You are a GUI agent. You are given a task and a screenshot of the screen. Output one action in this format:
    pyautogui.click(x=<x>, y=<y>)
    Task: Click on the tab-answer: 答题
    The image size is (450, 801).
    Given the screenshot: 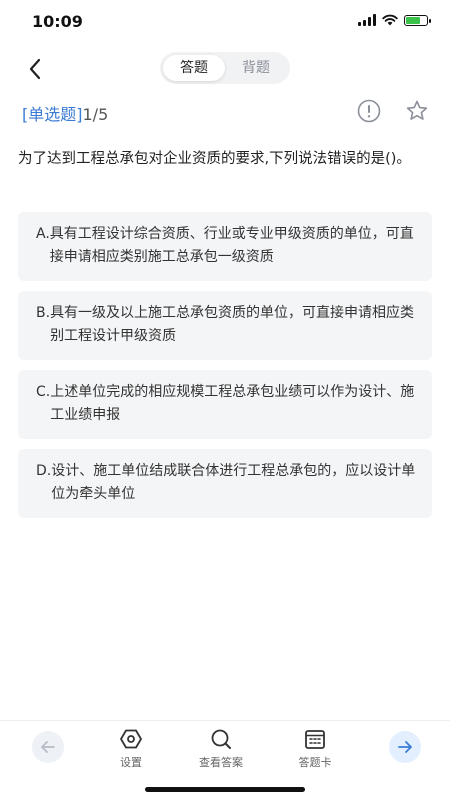 What is the action you would take?
    pyautogui.click(x=194, y=68)
    